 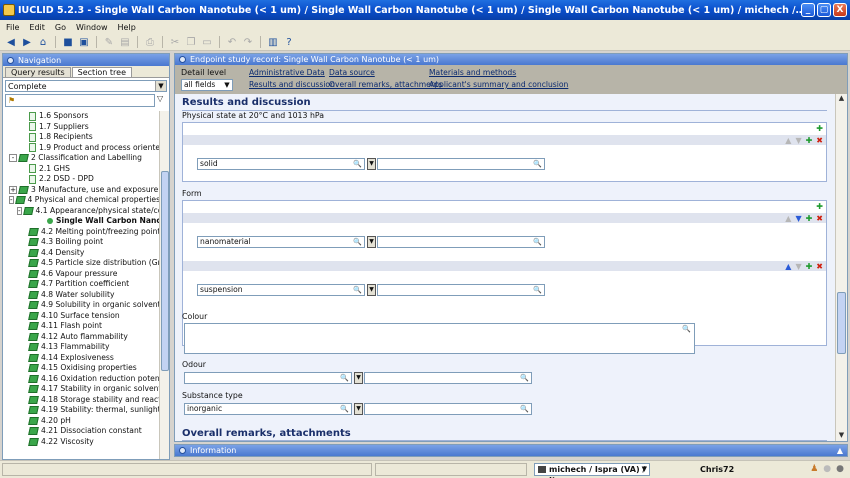 What do you see at coordinates (81, 379) in the screenshot?
I see `tree-item: 4.16 Oxidation reduction potential` at bounding box center [81, 379].